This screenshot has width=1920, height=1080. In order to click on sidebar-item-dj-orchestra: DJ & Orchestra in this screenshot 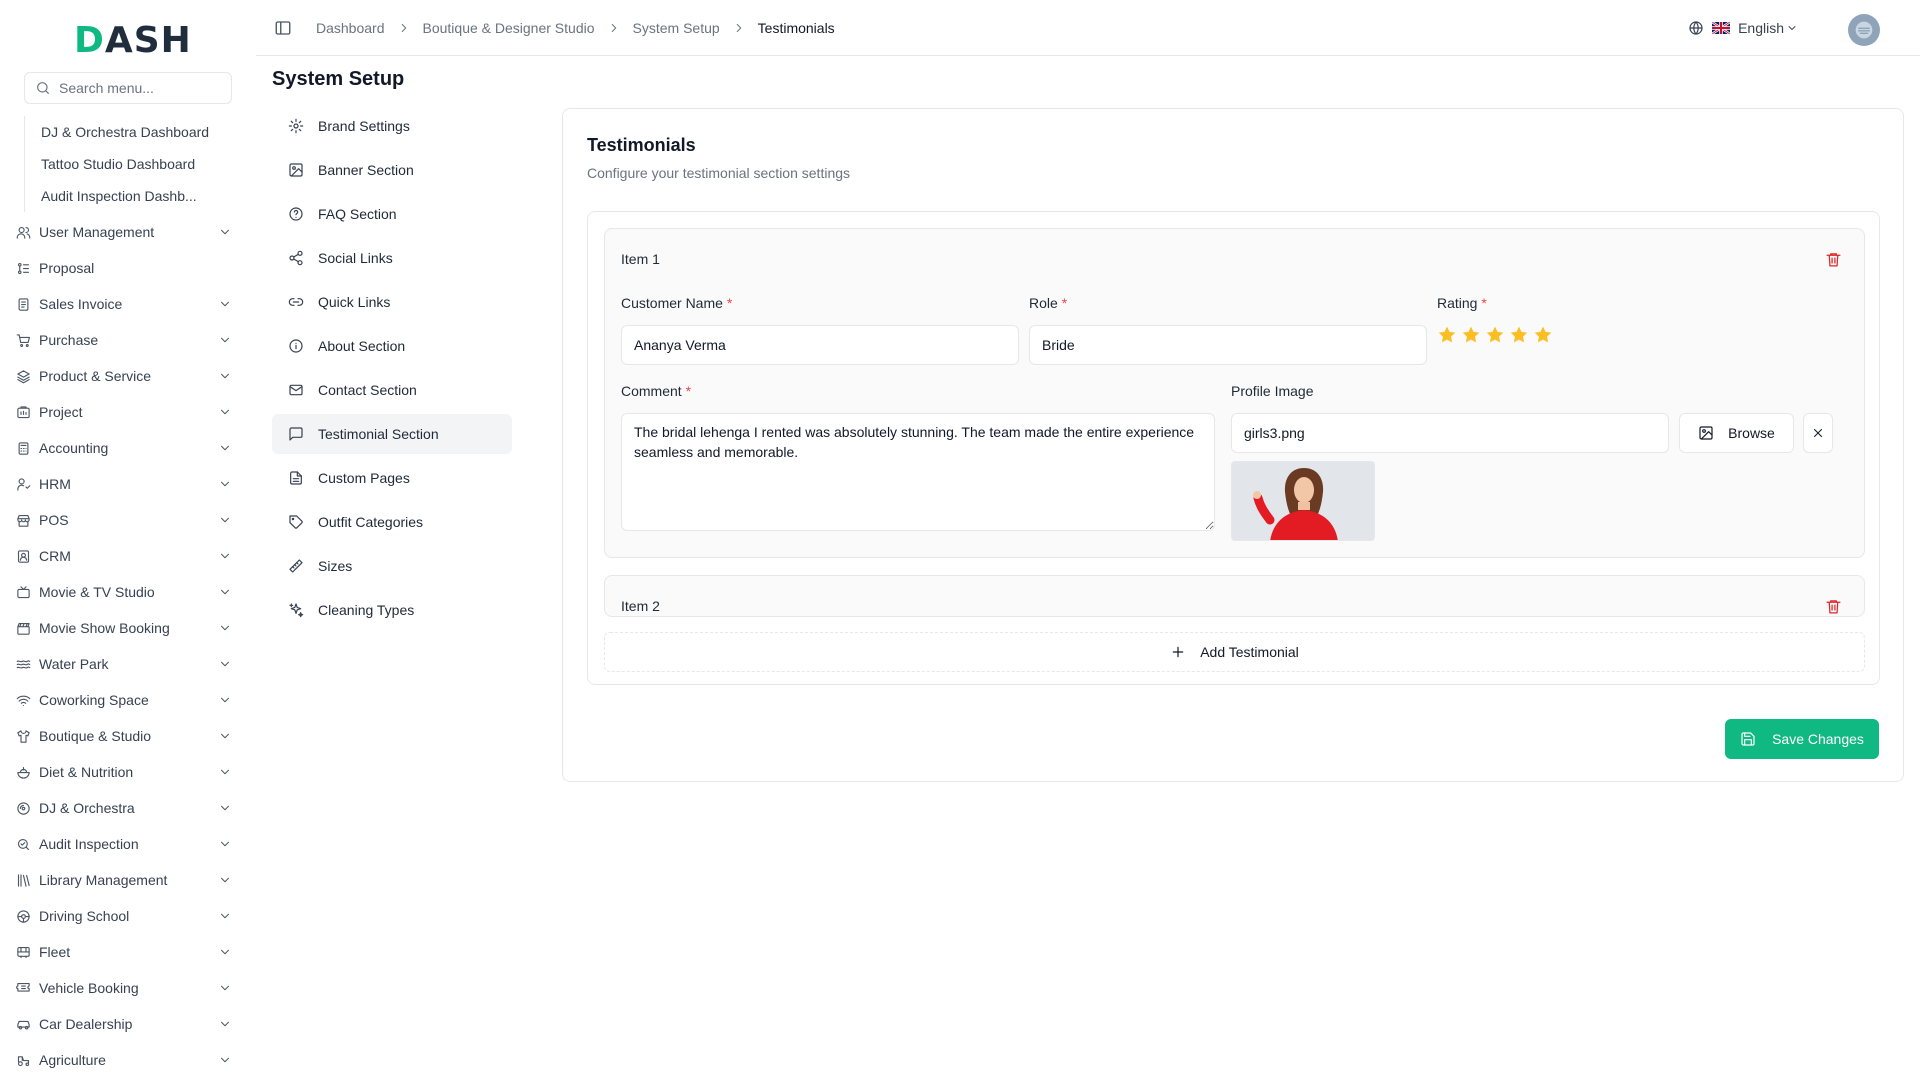, I will do `click(126, 808)`.